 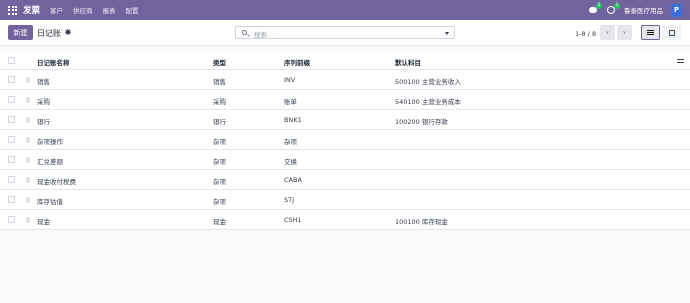 I want to click on menu-item-customers: 客户, so click(x=56, y=10).